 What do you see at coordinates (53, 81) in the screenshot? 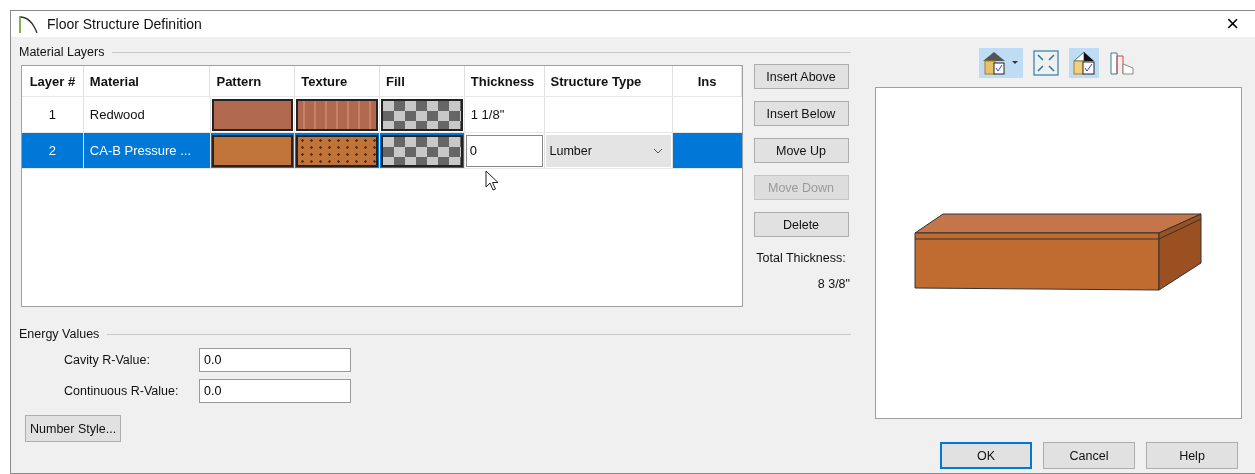
I see `column-header: Layer #` at bounding box center [53, 81].